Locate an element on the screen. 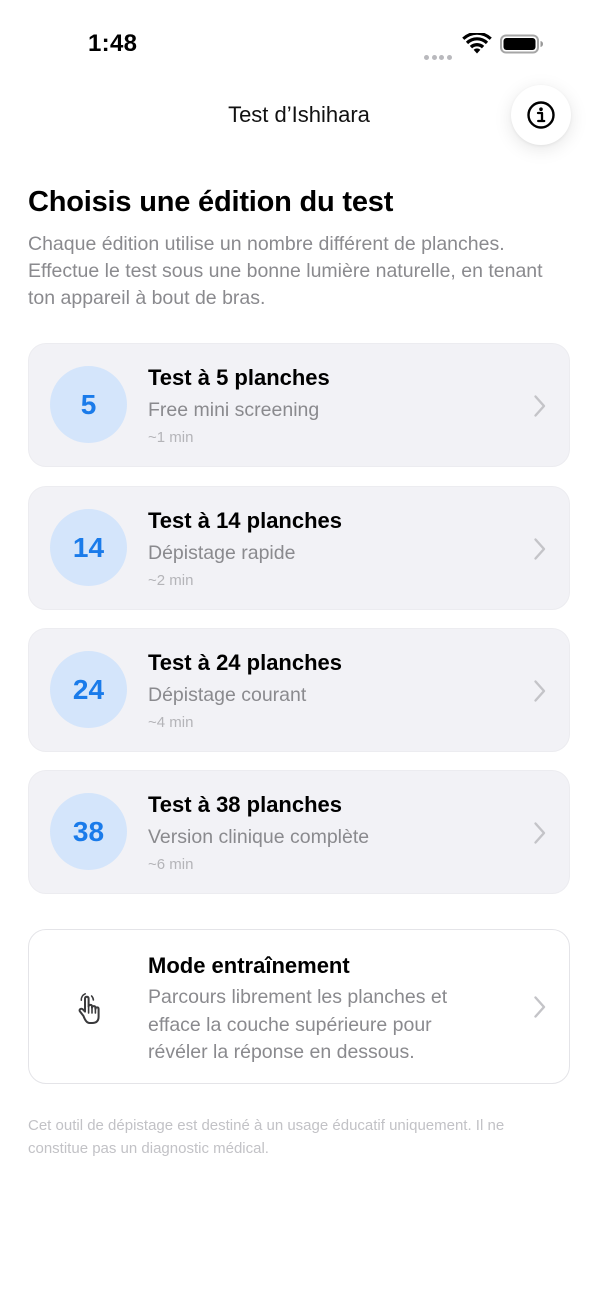 Image resolution: width=598 pixels, height=1300 pixels. edition-description: Dépistage rapide is located at coordinates (222, 553).